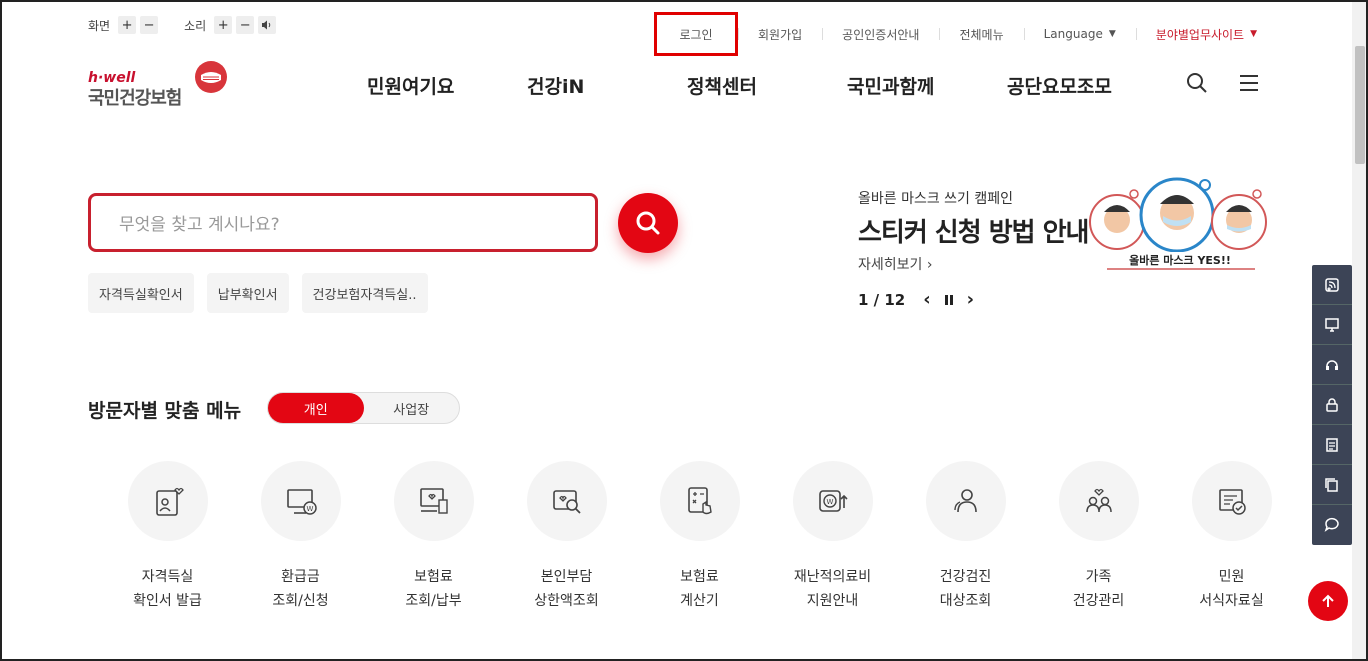  What do you see at coordinates (1180, 260) in the screenshot?
I see `banner-image-caption: 올바른 마스크 YES!!` at bounding box center [1180, 260].